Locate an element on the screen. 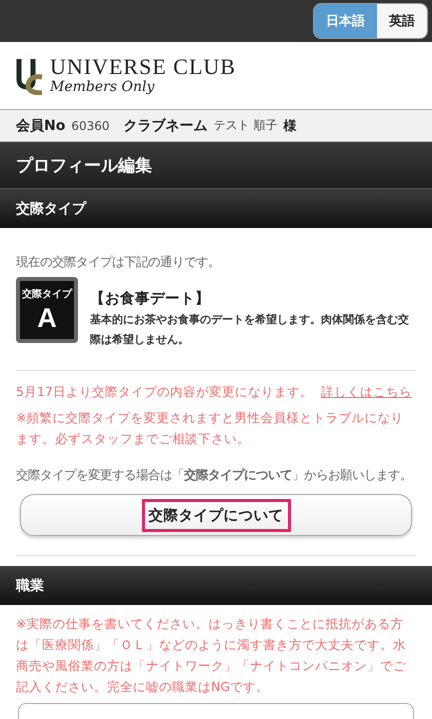 Image resolution: width=432 pixels, height=719 pixels. page-title: プロフィール編集 is located at coordinates (84, 165).